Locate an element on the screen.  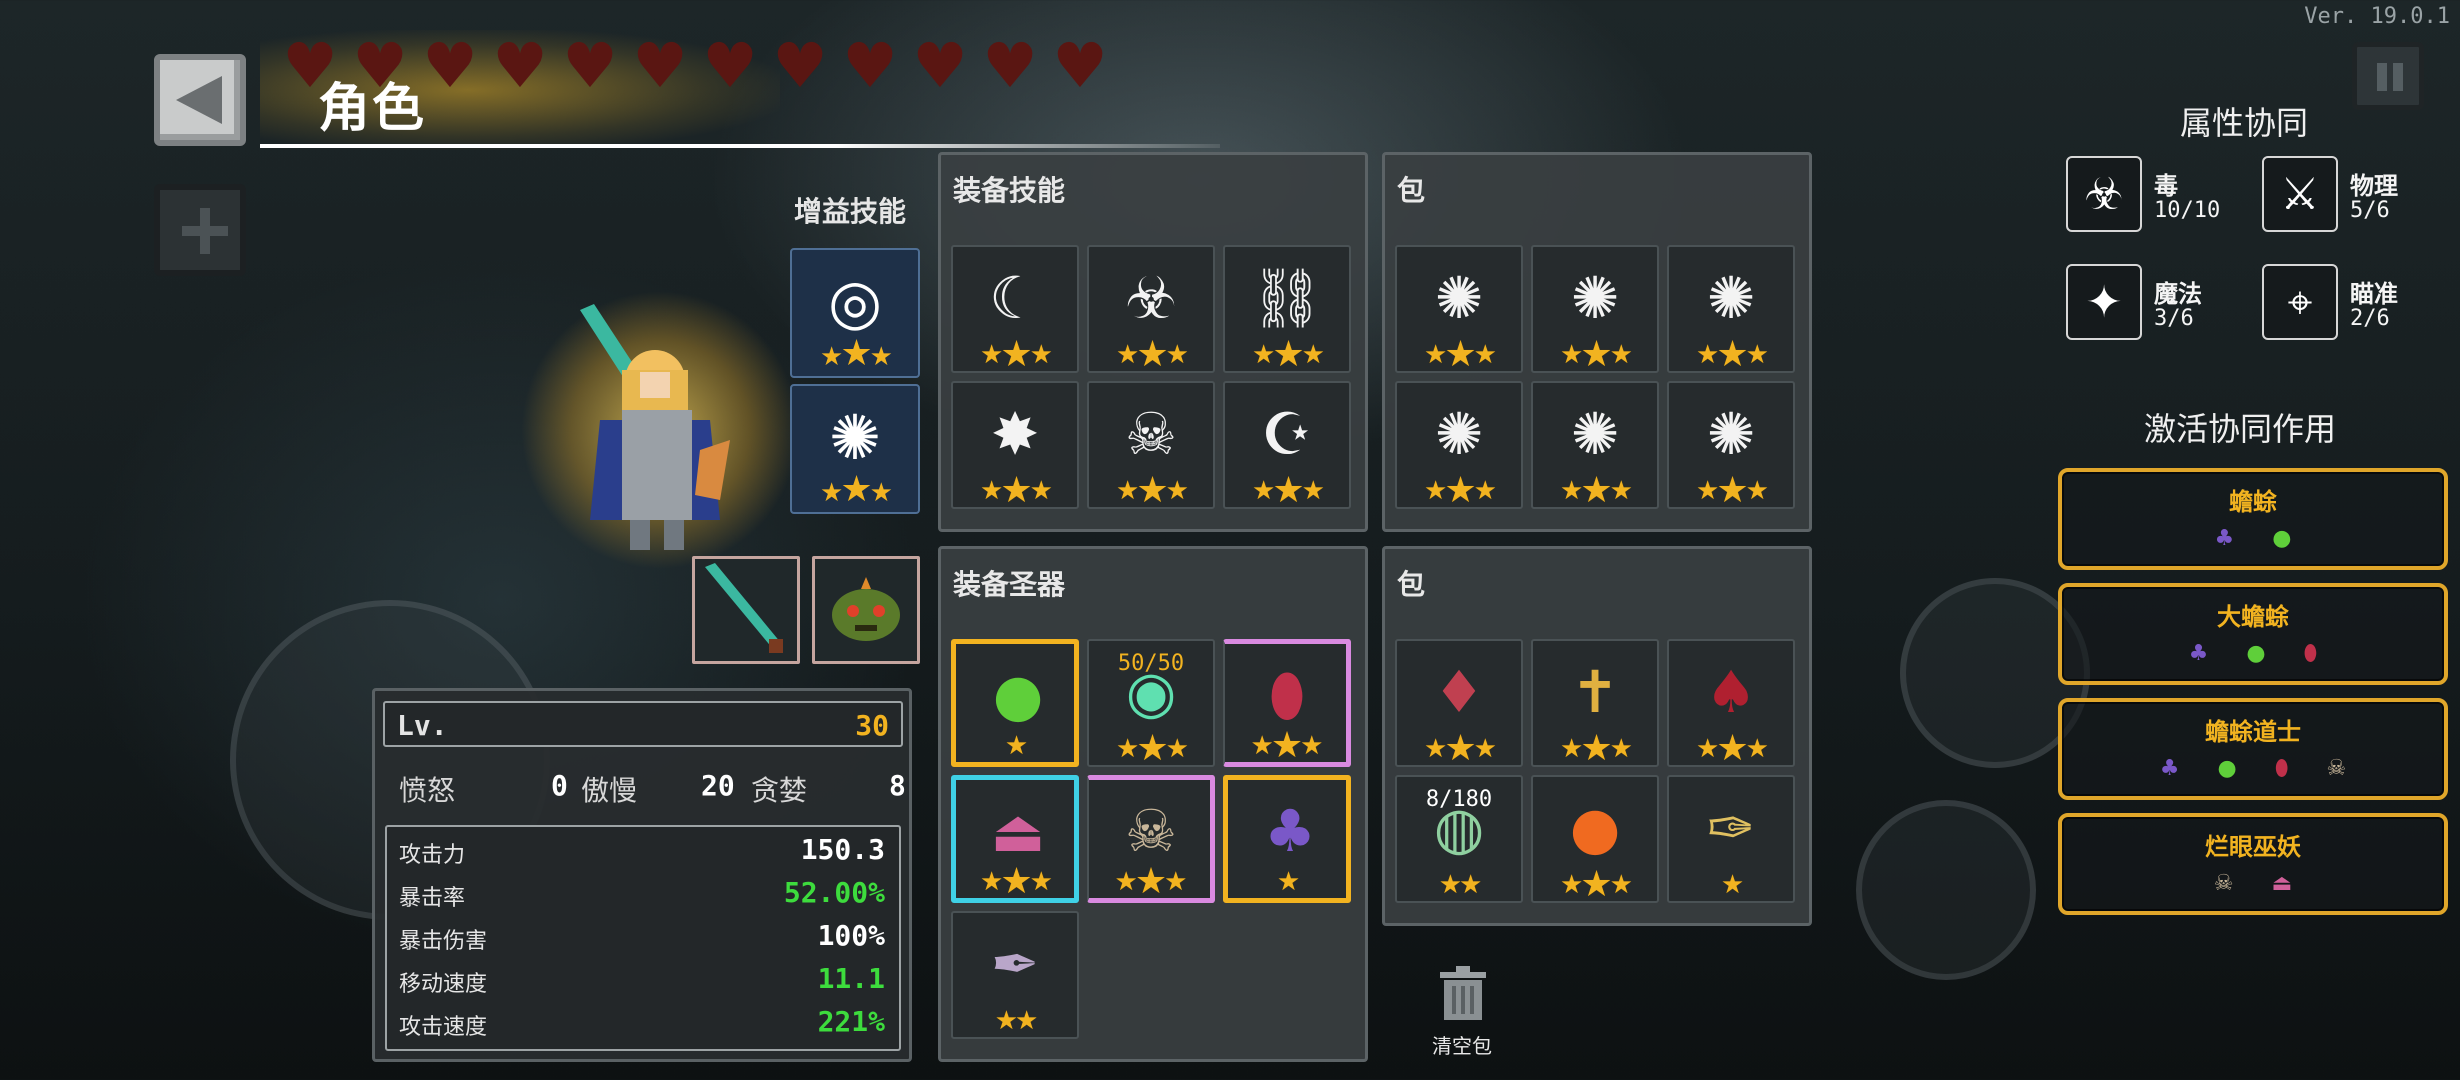
golden-cross-sword-icon: ✝ is located at coordinates (1595, 692).